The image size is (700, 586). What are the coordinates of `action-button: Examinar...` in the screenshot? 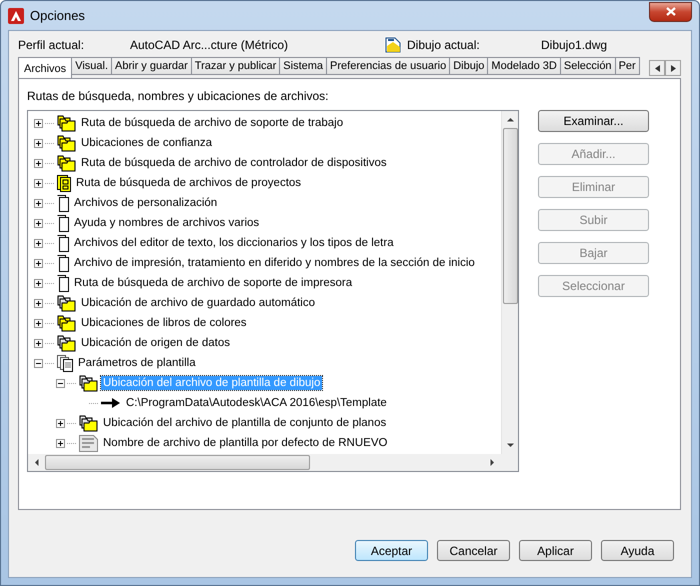 It's located at (593, 121).